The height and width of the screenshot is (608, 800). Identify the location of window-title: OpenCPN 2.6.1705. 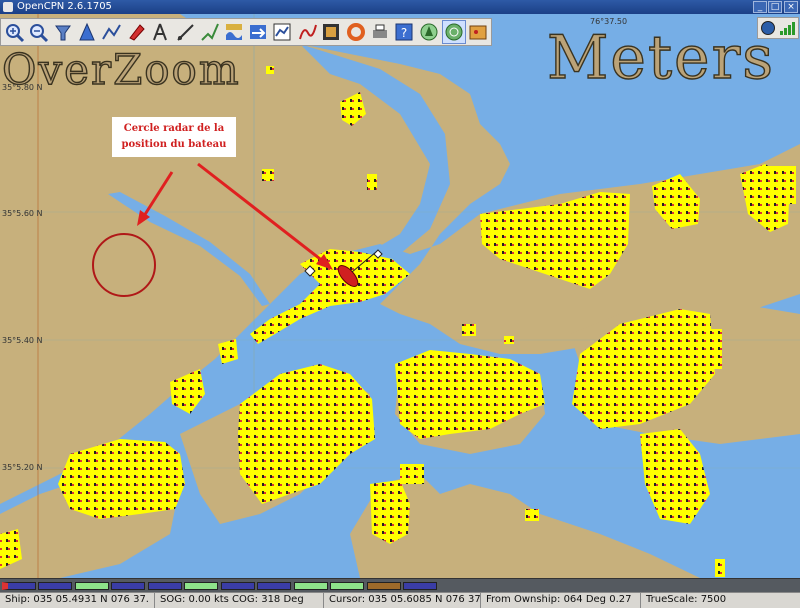
(64, 6).